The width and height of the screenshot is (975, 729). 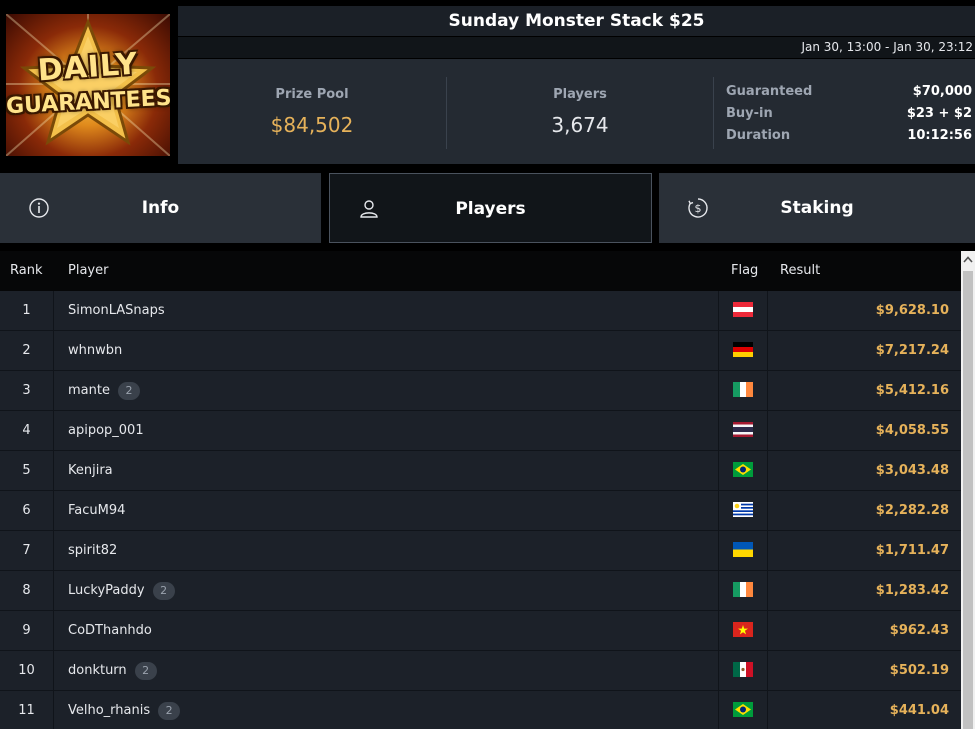 I want to click on player-cell: Velho_rhanis 2, so click(x=124, y=710).